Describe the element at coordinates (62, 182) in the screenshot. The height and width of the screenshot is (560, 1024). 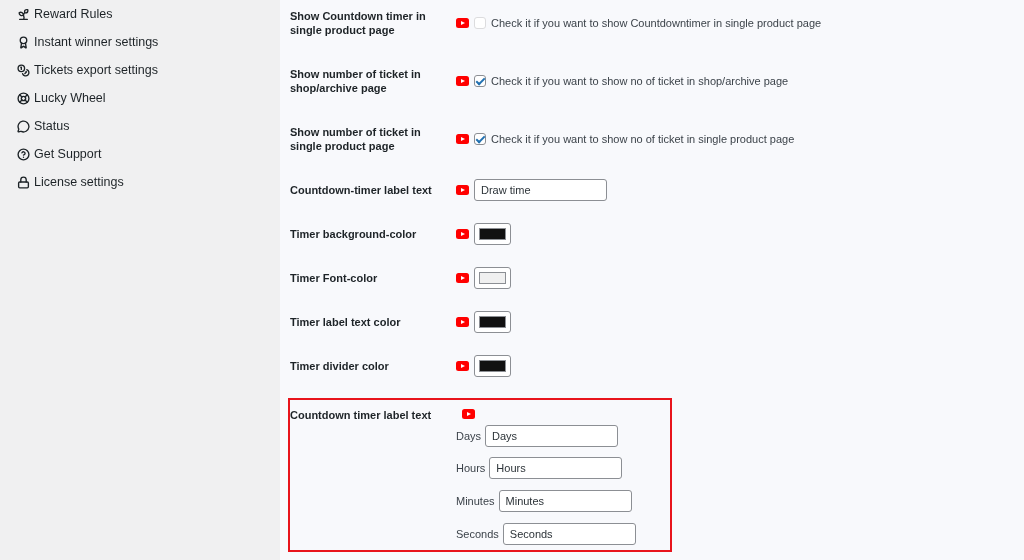
I see `sidebar-item: License settings` at that location.